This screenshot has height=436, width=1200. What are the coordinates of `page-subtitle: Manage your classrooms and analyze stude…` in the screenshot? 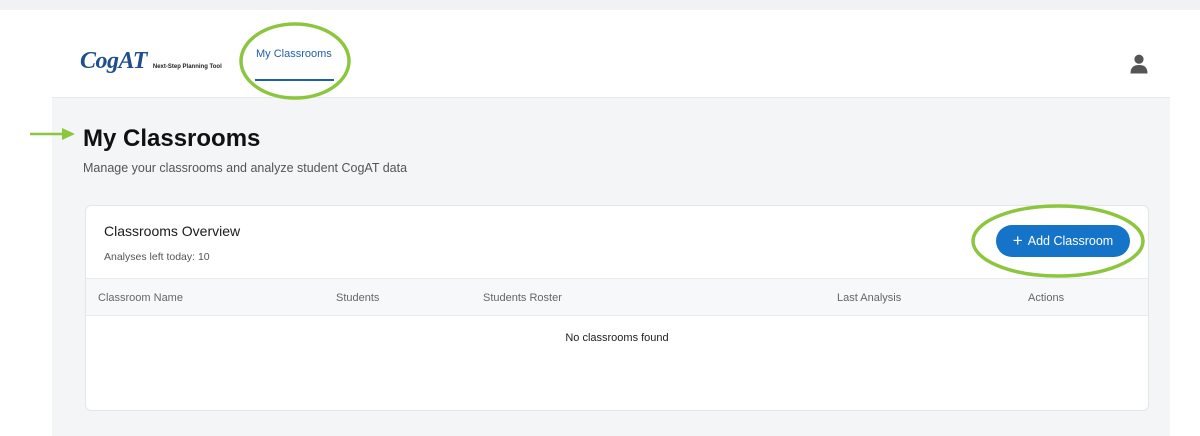 It's located at (245, 168).